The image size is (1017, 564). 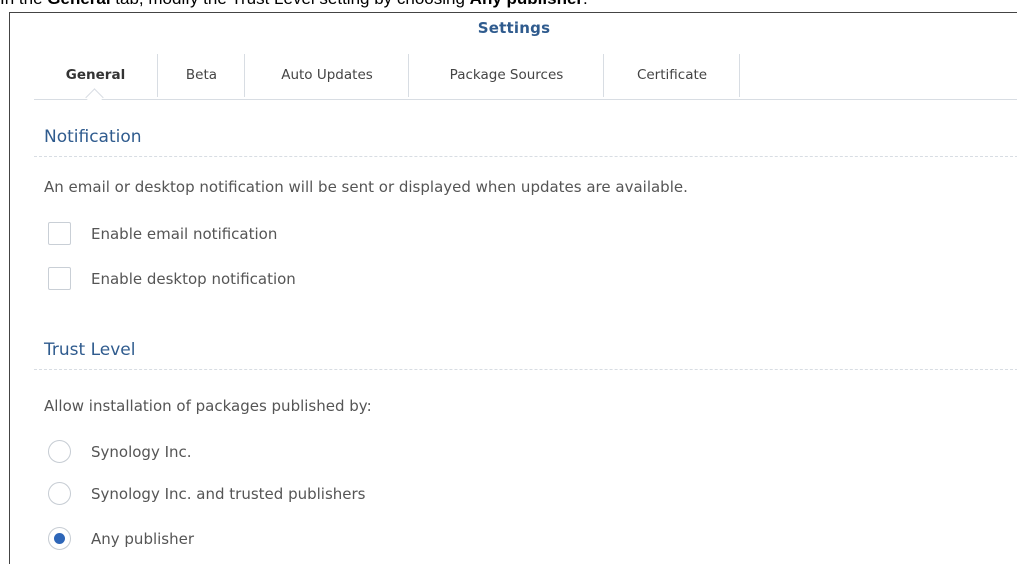 I want to click on tab-beta: Beta, so click(x=201, y=75).